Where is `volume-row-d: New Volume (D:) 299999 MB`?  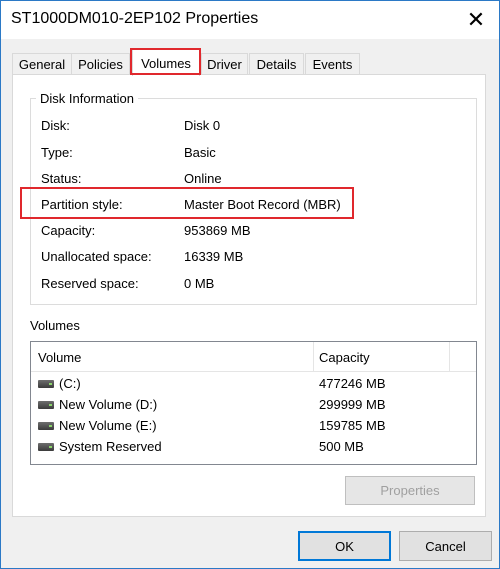
volume-row-d: New Volume (D:) 299999 MB is located at coordinates (253, 405).